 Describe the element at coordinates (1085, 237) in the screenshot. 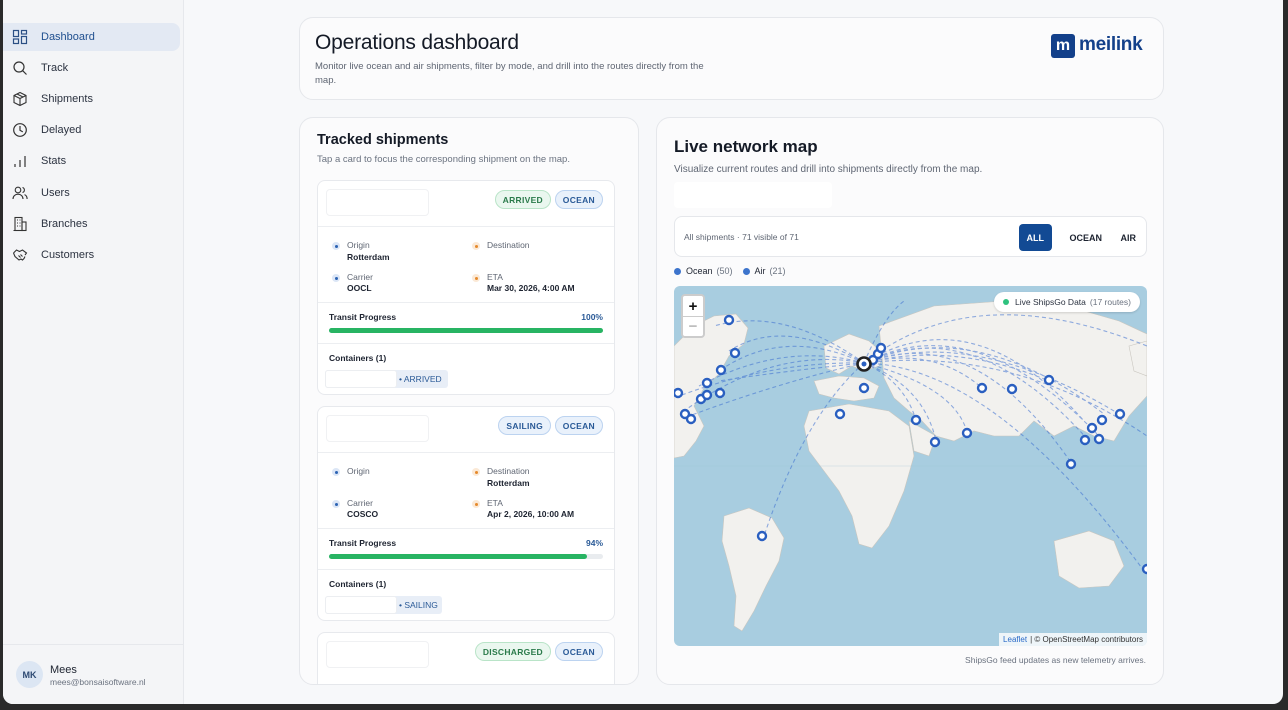

I see `filter-ocean-button: OCEAN` at that location.